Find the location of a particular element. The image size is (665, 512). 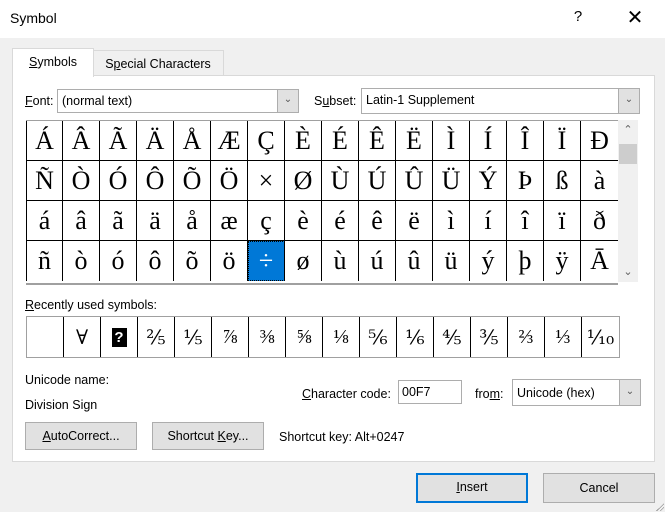

cancel-button: Cancel is located at coordinates (599, 488).